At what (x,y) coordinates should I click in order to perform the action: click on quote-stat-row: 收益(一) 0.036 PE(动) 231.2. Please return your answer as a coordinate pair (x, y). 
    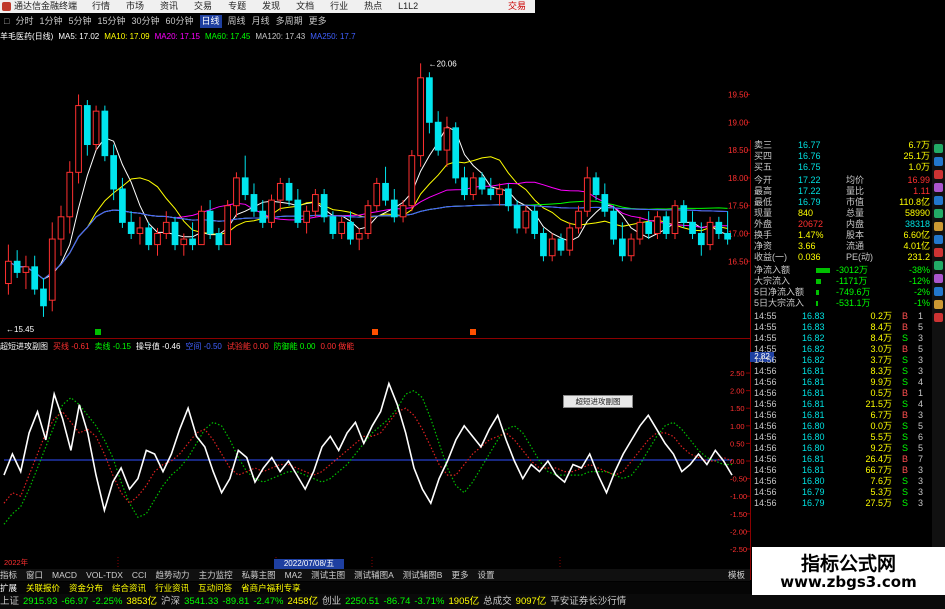
    Looking at the image, I should click on (842, 257).